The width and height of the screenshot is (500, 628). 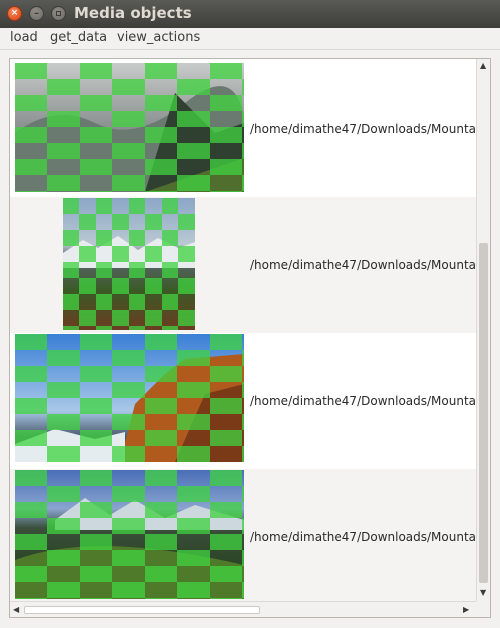 I want to click on minimize-icon: –, so click(x=36, y=13).